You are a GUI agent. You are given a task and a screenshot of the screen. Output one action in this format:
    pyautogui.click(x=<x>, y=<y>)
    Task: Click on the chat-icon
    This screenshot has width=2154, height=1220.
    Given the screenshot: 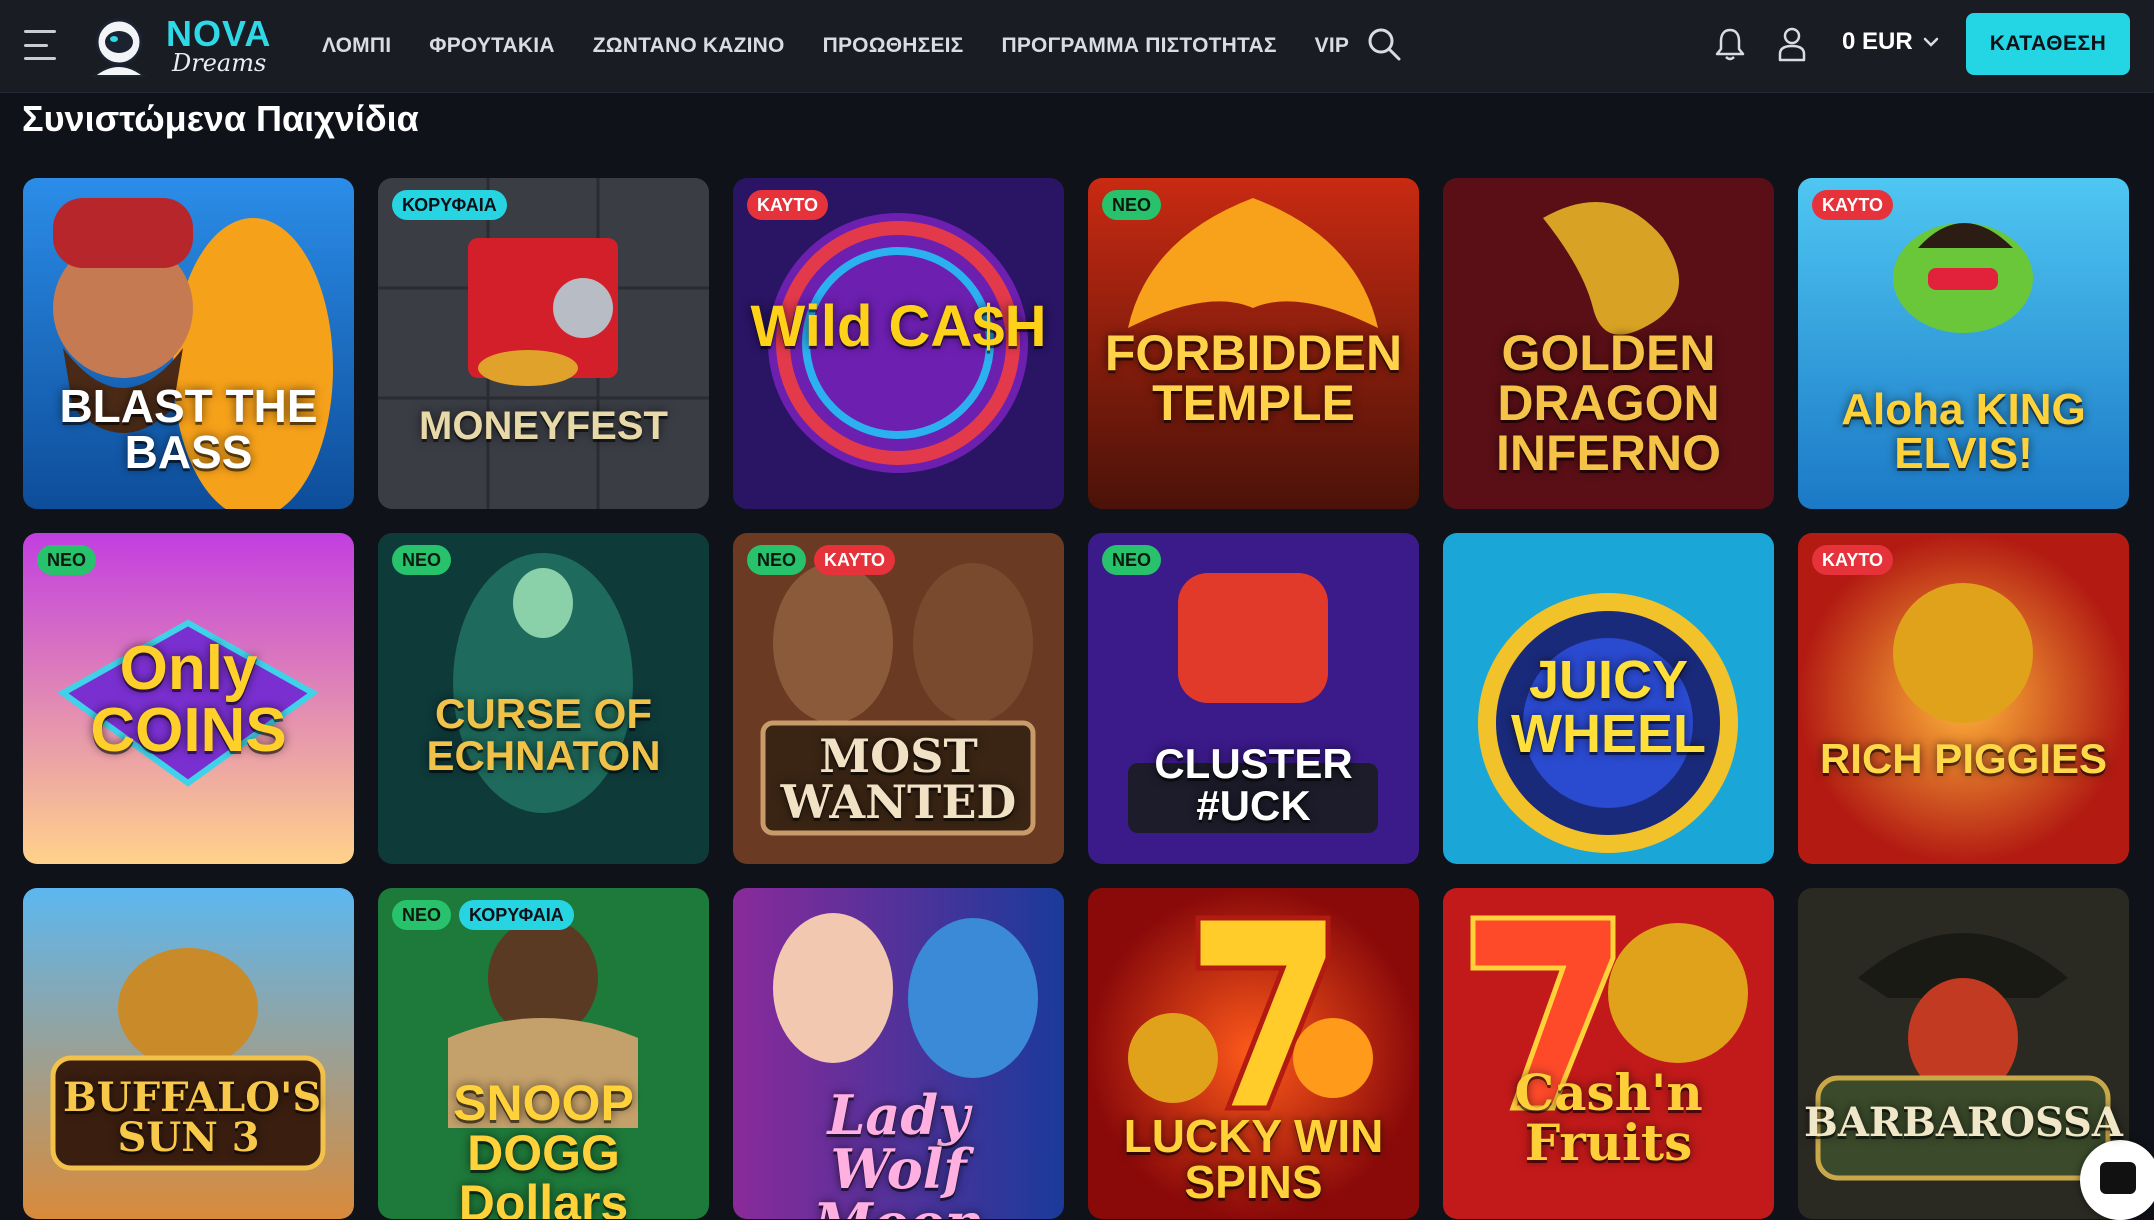 What is the action you would take?
    pyautogui.click(x=2117, y=1180)
    